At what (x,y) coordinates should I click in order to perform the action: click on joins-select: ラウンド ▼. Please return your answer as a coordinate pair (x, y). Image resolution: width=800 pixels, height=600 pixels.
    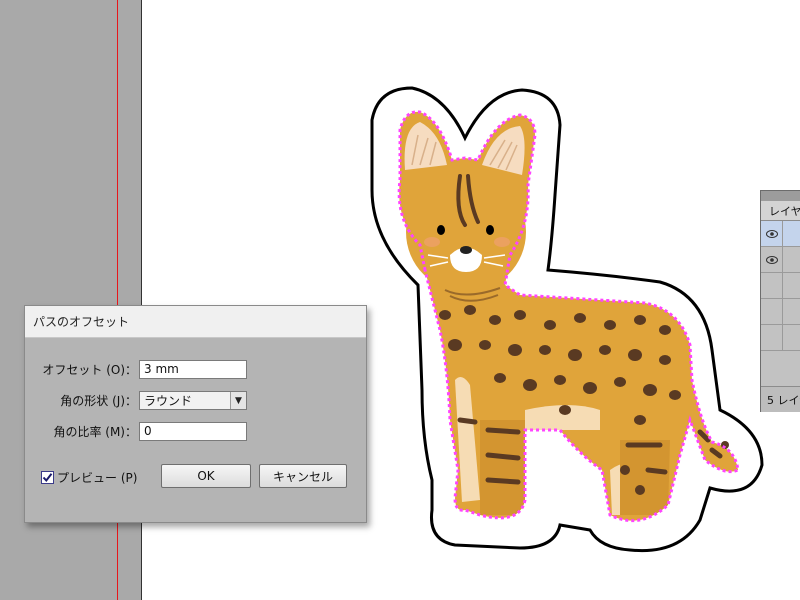
    Looking at the image, I should click on (193, 400).